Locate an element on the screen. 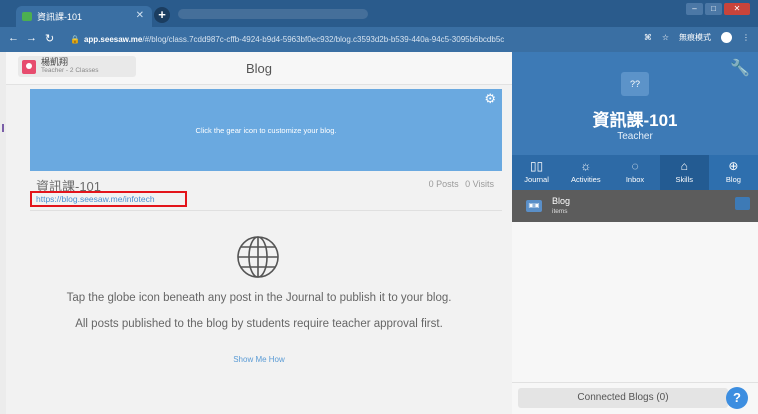 This screenshot has width=758, height=414. tab-journal: ▯▯ Journal is located at coordinates (536, 172).